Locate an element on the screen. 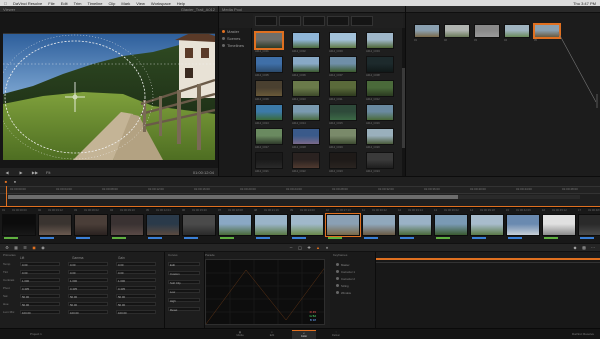 The height and width of the screenshot is (339, 600). menu-clip: Clip is located at coordinates (111, 3).